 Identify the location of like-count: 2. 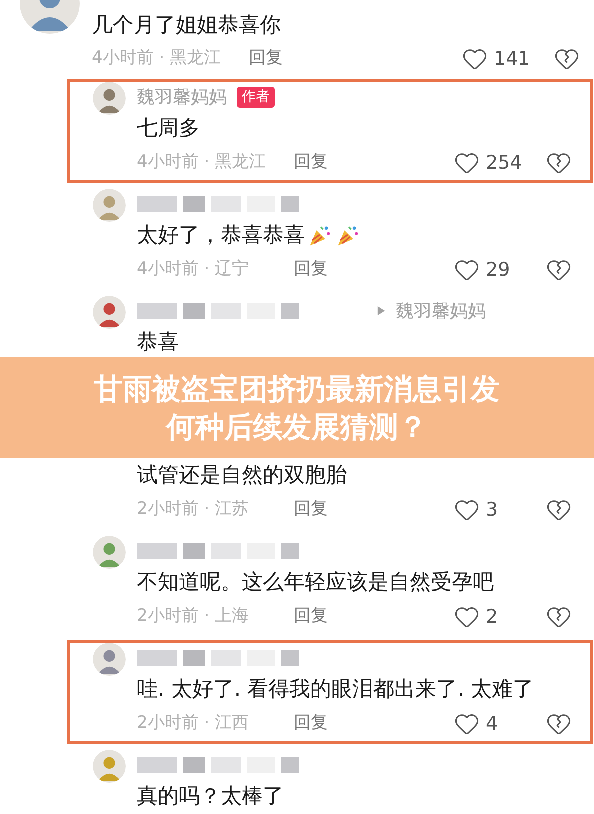
(492, 617).